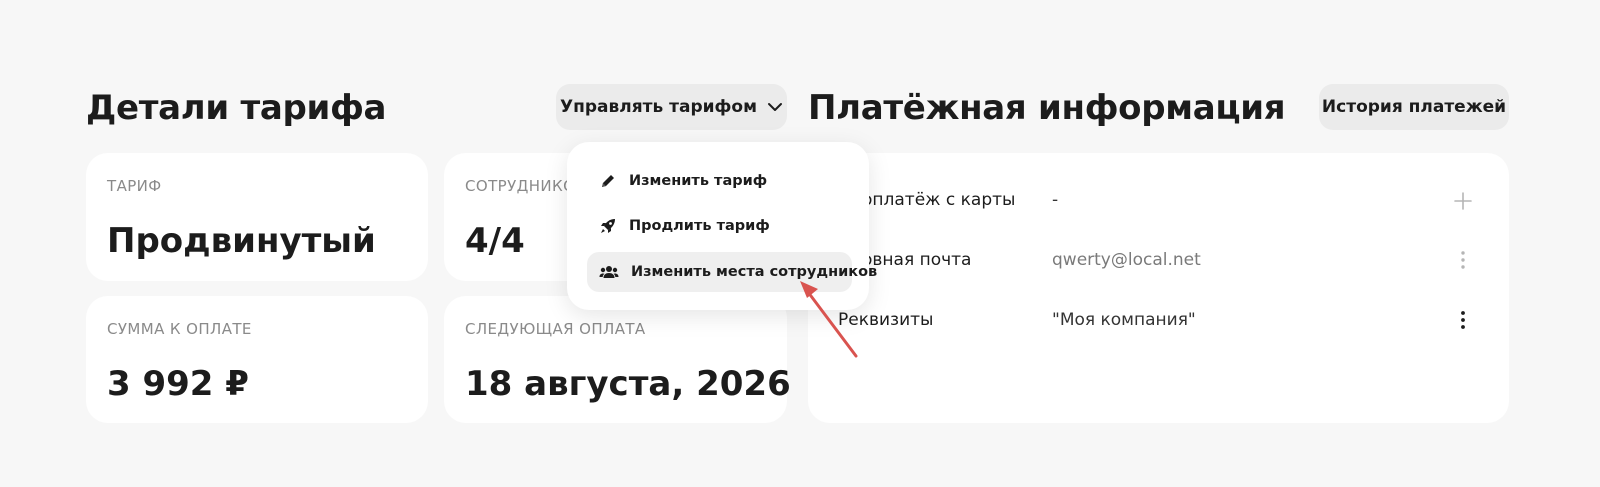  I want to click on manage-tariff-button-label: Управлять тарифом, so click(658, 107).